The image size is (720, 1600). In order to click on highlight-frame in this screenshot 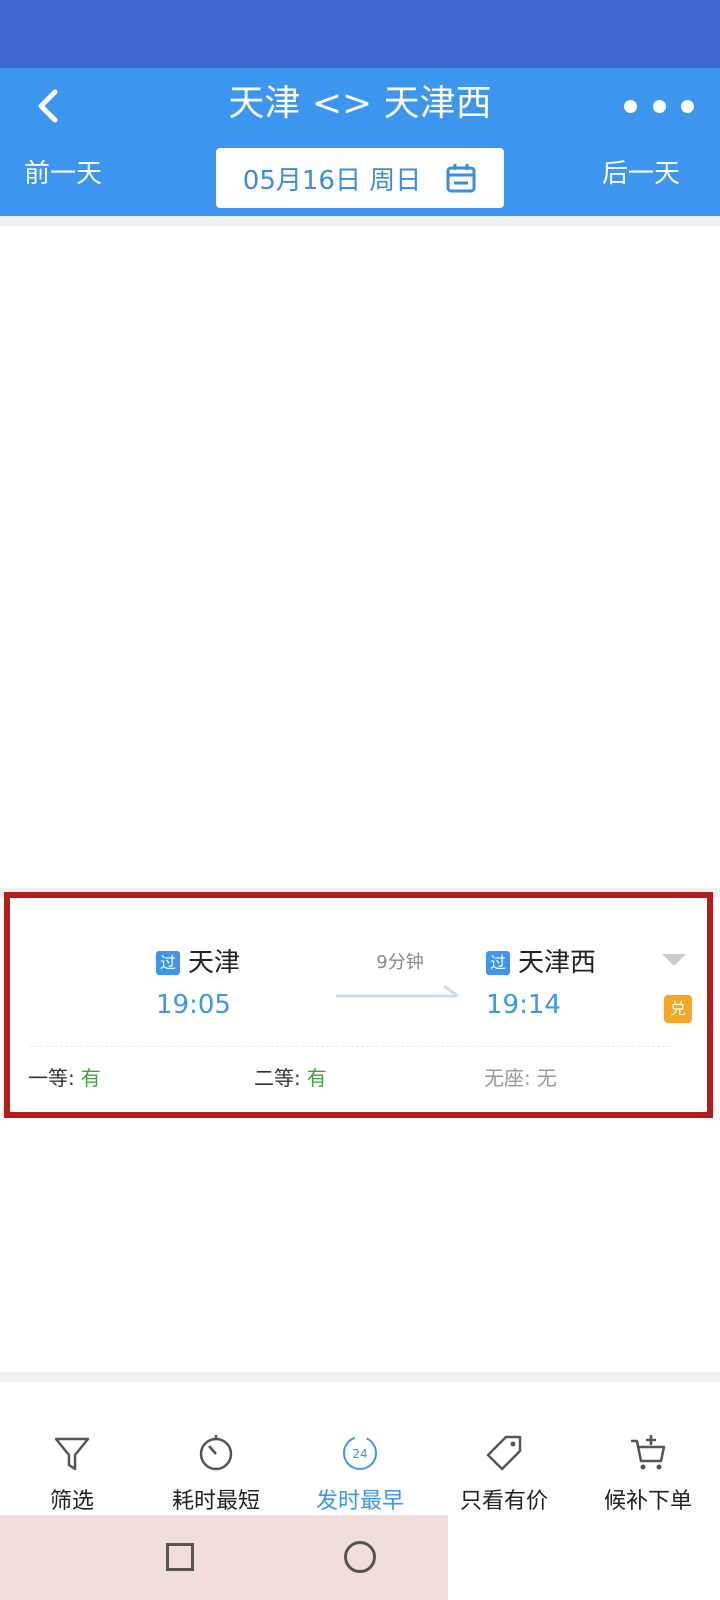, I will do `click(358, 1005)`.